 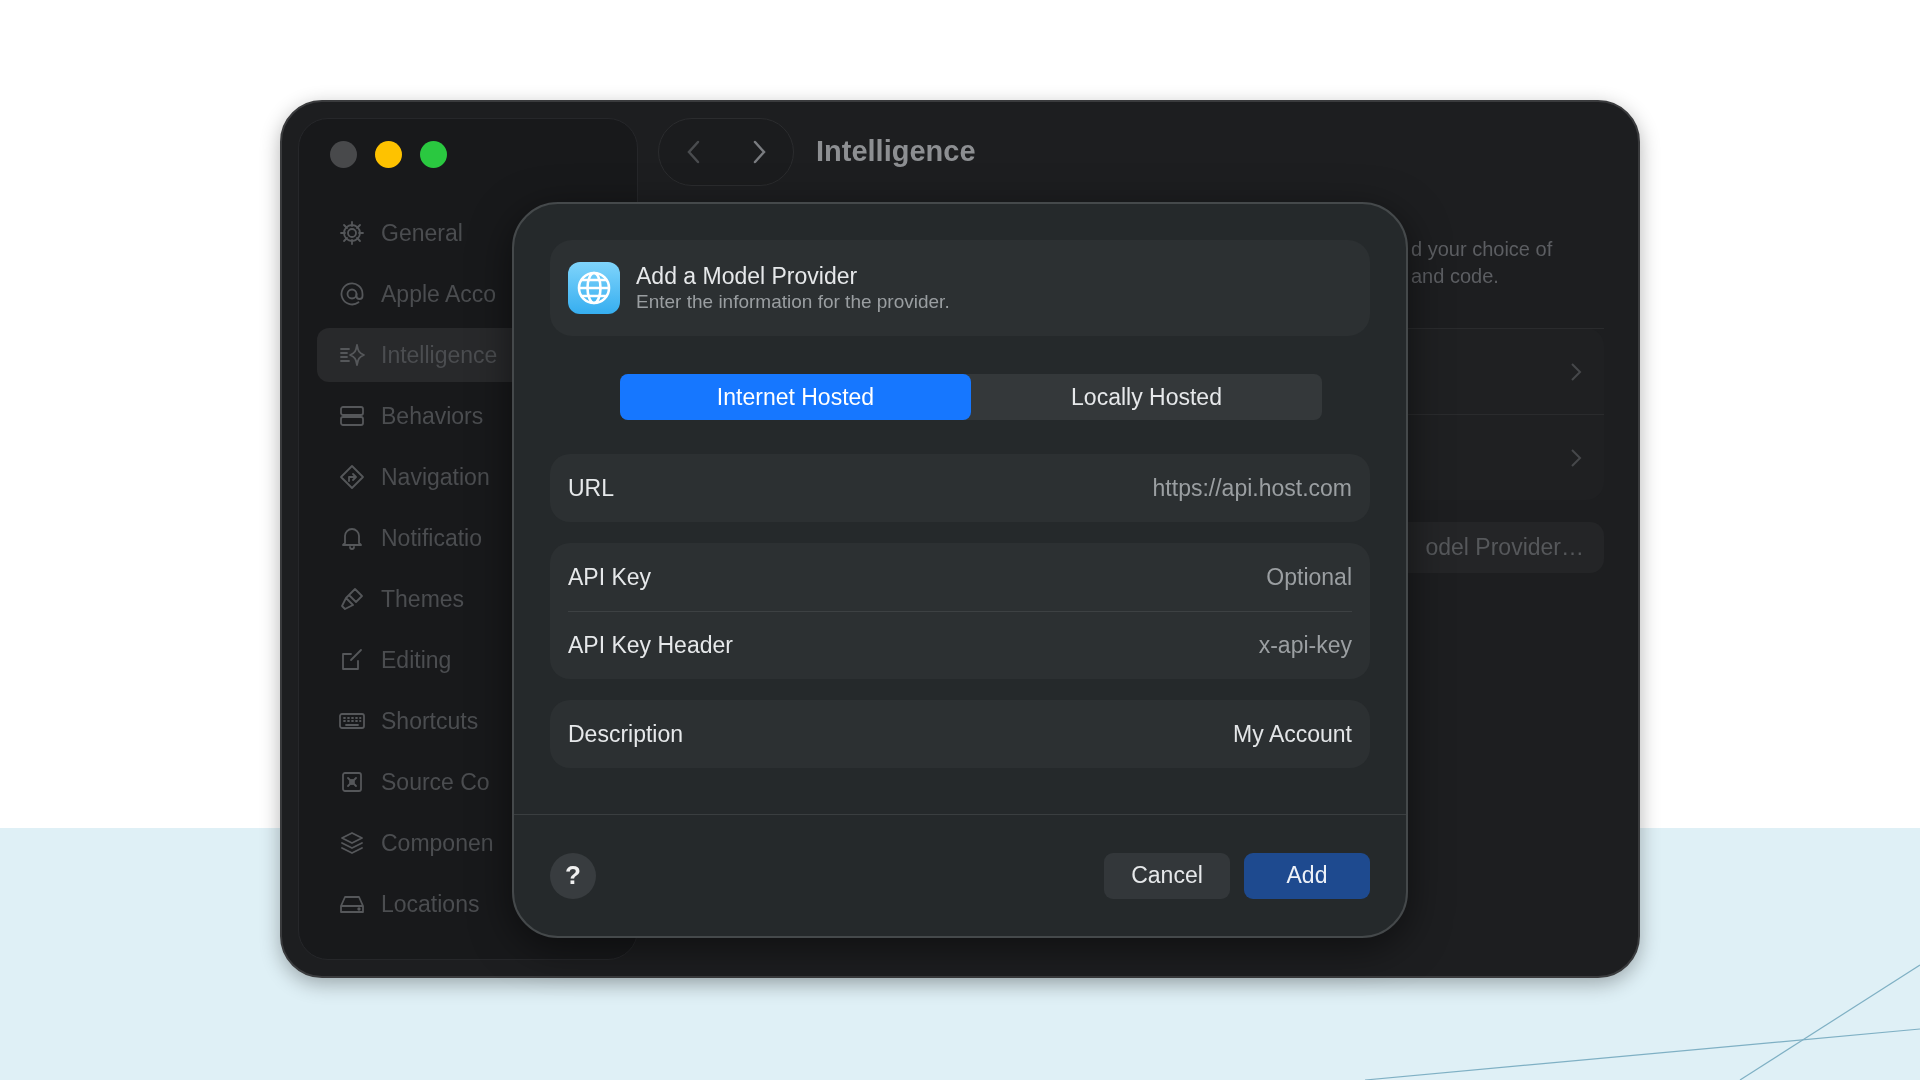 What do you see at coordinates (759, 152) in the screenshot?
I see `forward-chevron-icon` at bounding box center [759, 152].